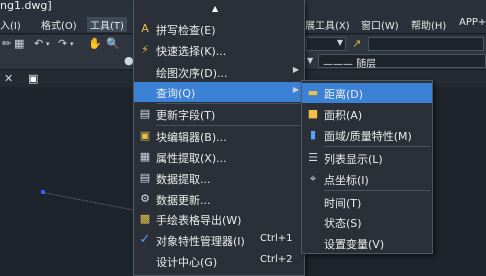 The height and width of the screenshot is (276, 486). Describe the element at coordinates (113, 44) in the screenshot. I see `zoom-icon: 🔍` at that location.